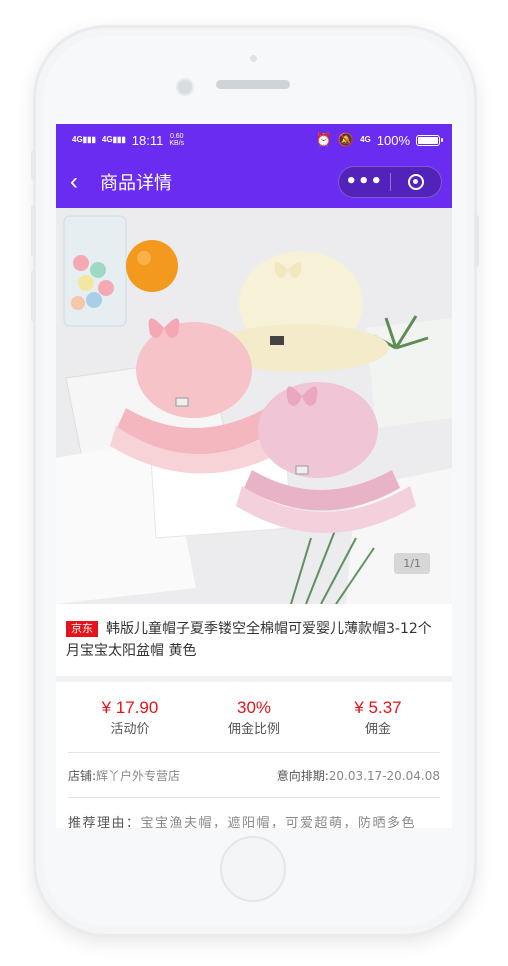  What do you see at coordinates (254, 775) in the screenshot?
I see `shop-row: 店铺:辉丫户外专营店 意向排期:20.03.17-20.04.08` at bounding box center [254, 775].